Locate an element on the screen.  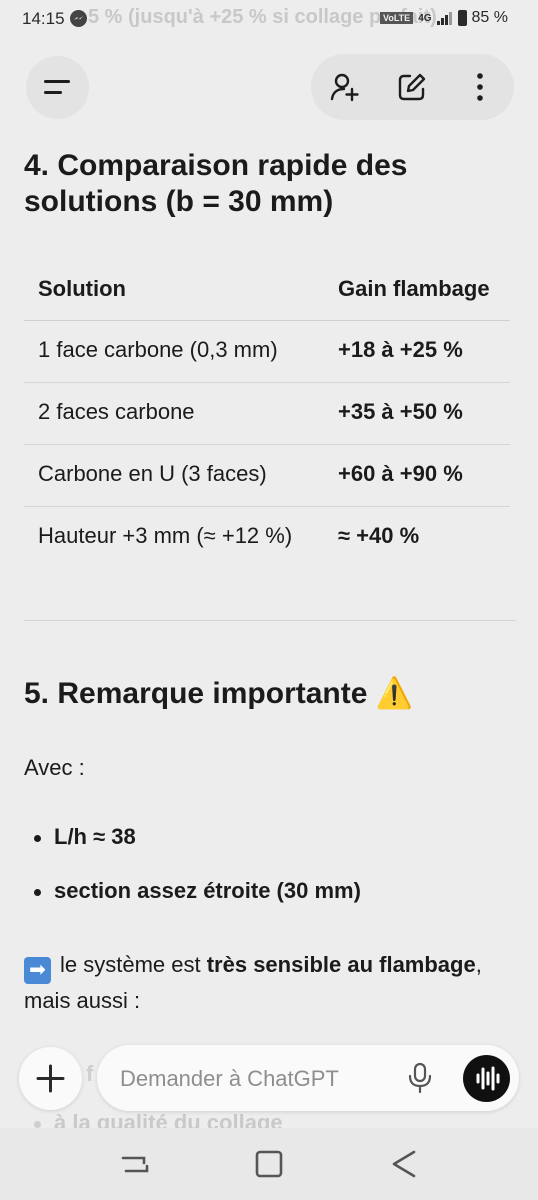
voice-mode-button is located at coordinates (486, 1078).